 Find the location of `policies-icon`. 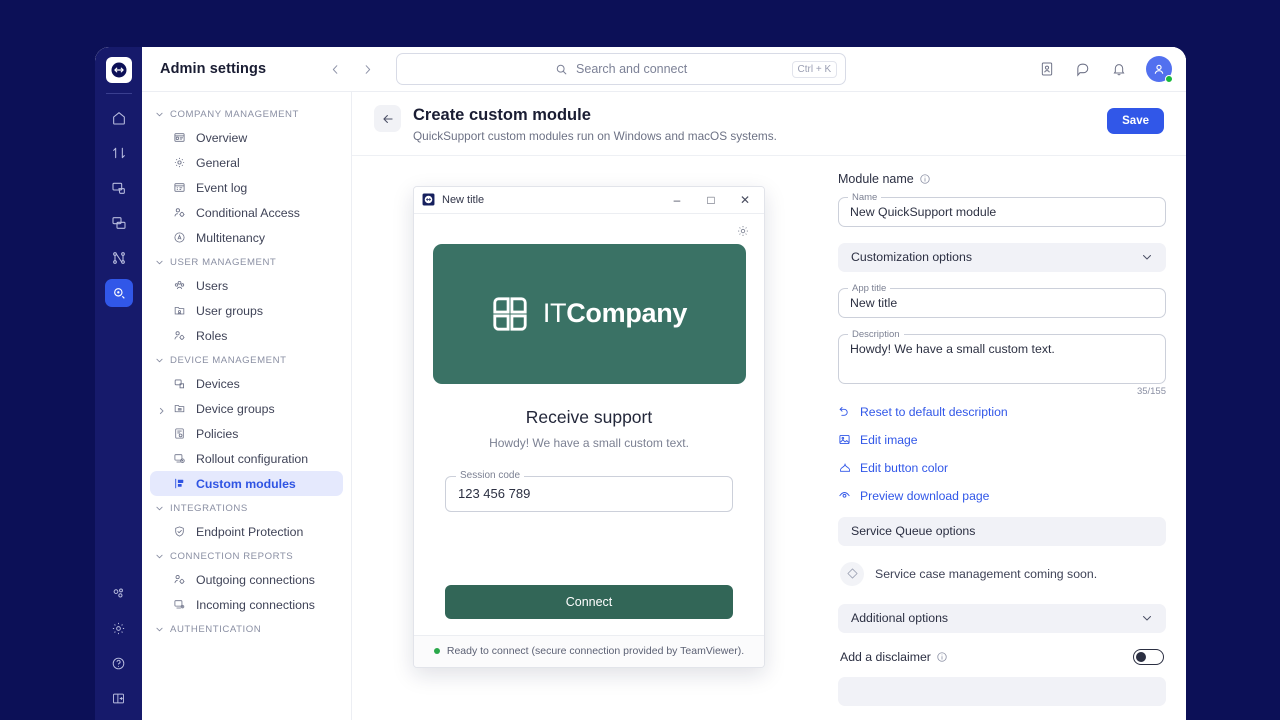

policies-icon is located at coordinates (179, 433).